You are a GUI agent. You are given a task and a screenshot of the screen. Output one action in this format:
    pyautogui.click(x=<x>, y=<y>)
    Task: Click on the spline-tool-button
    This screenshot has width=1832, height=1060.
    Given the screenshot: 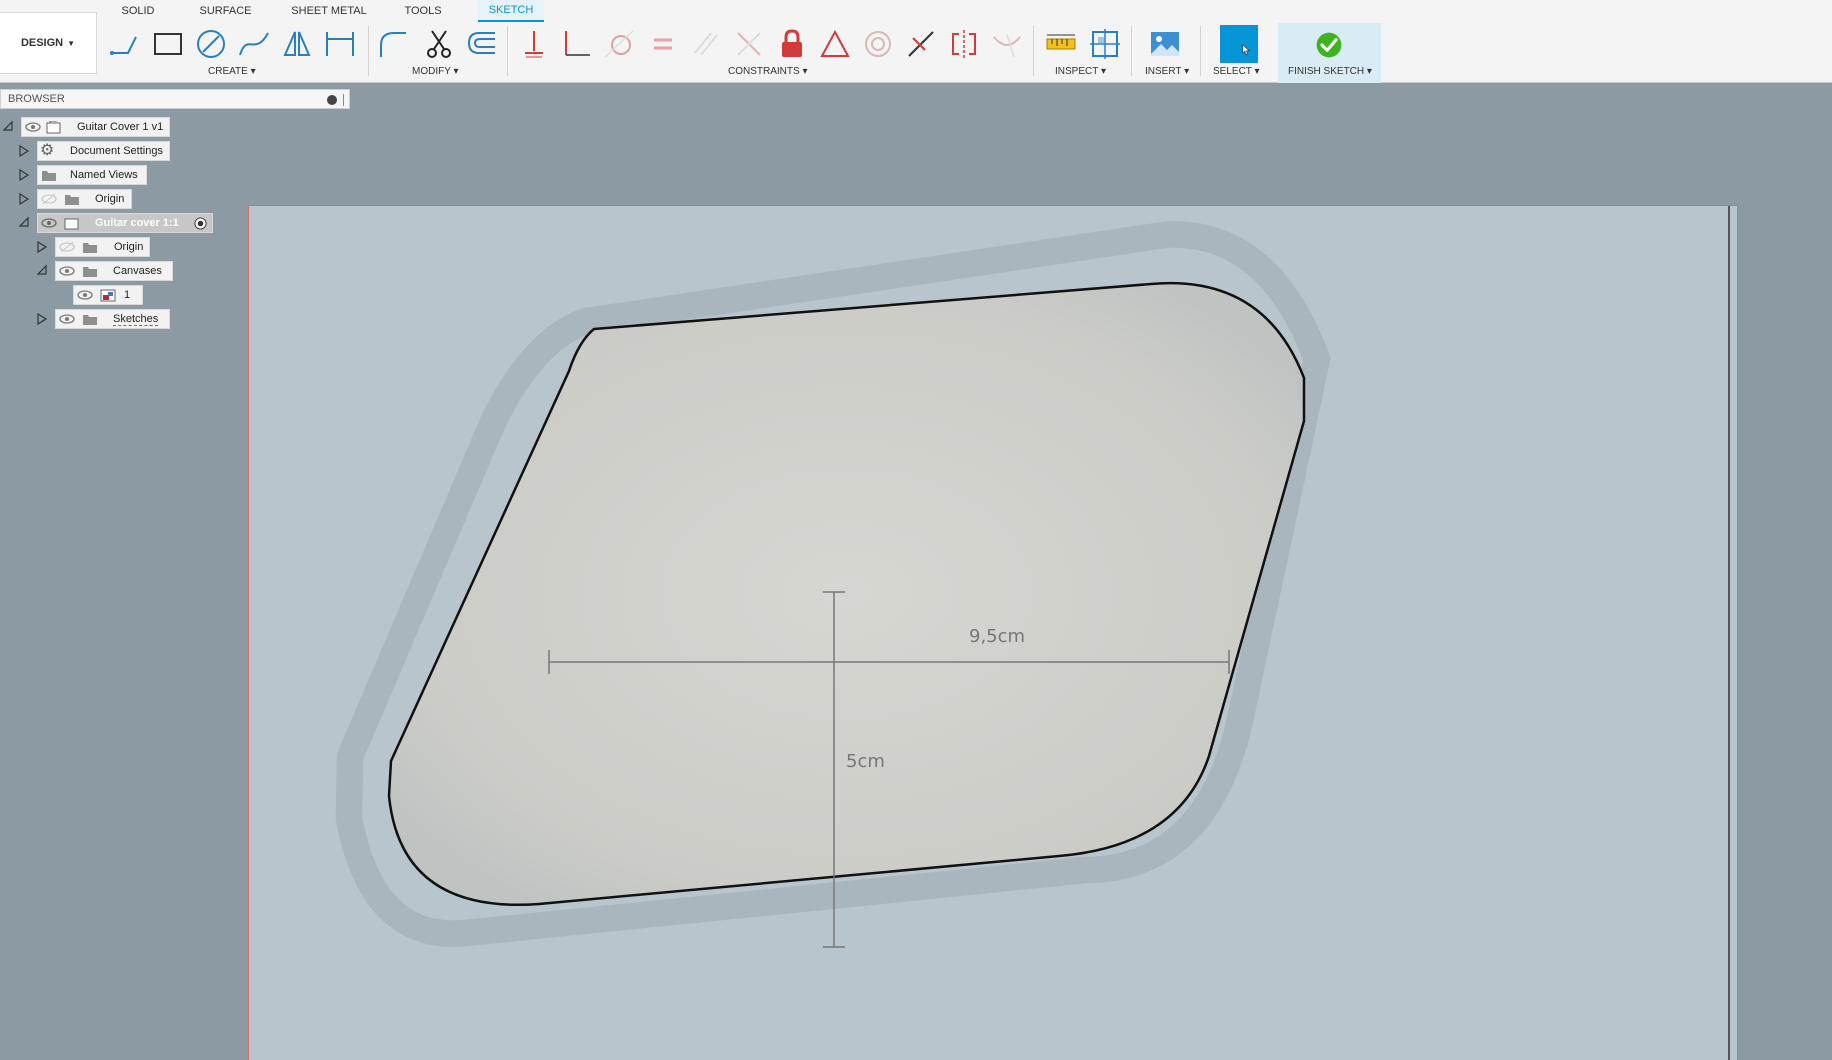 What is the action you would take?
    pyautogui.click(x=254, y=44)
    